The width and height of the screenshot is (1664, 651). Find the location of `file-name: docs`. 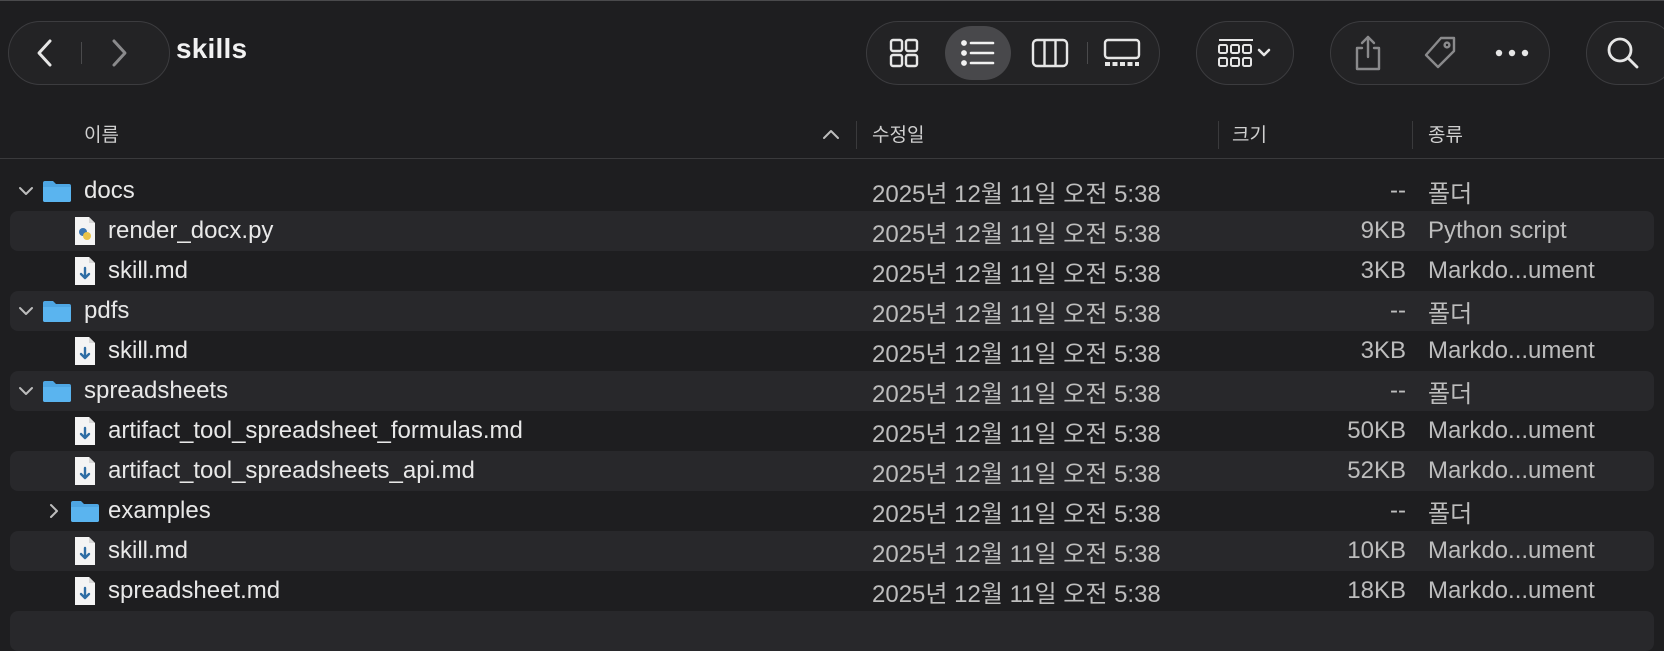

file-name: docs is located at coordinates (109, 190).